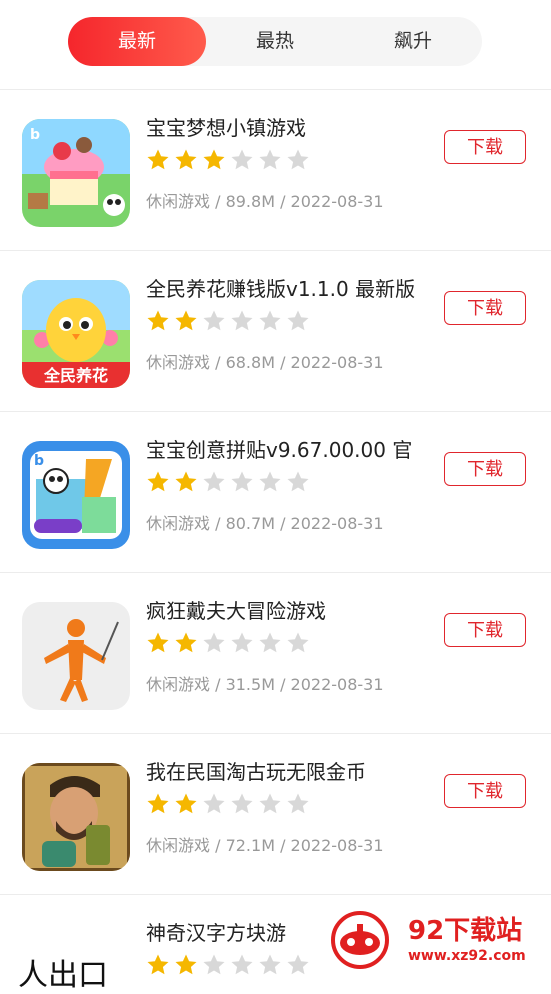 The height and width of the screenshot is (994, 551). I want to click on watermark-title: 92下载站, so click(465, 931).